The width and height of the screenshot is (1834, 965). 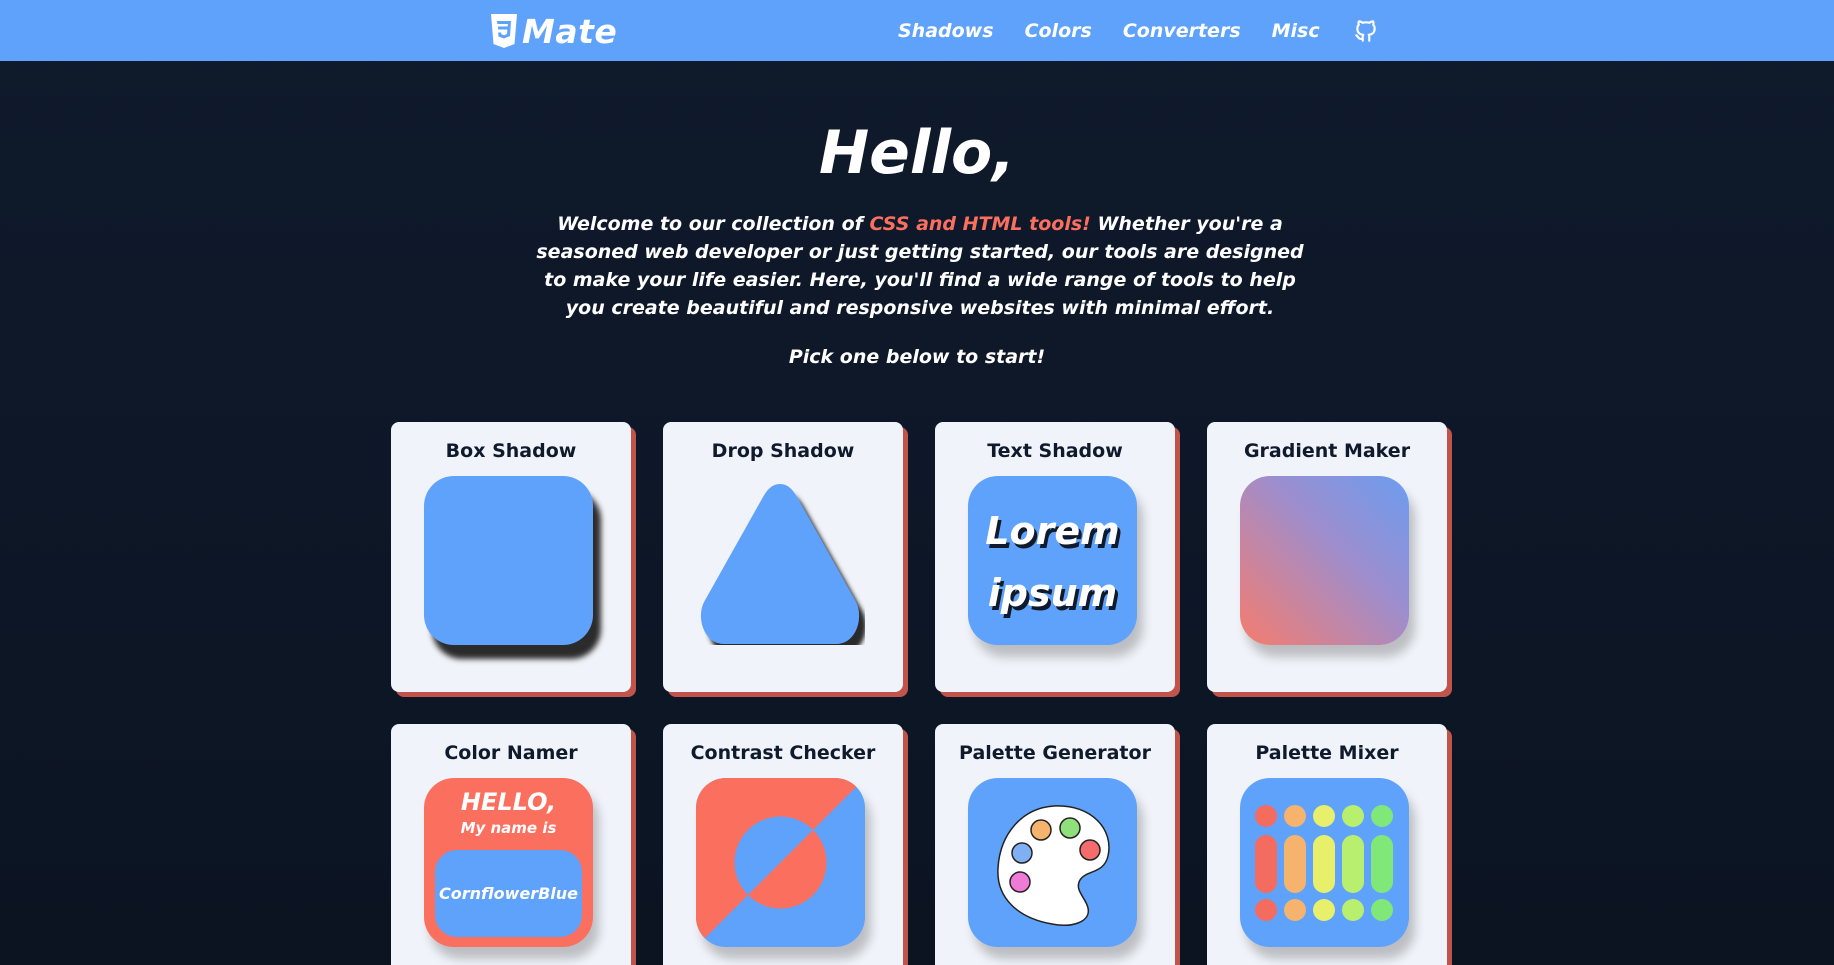 What do you see at coordinates (917, 153) in the screenshot?
I see `page-title: Hello,` at bounding box center [917, 153].